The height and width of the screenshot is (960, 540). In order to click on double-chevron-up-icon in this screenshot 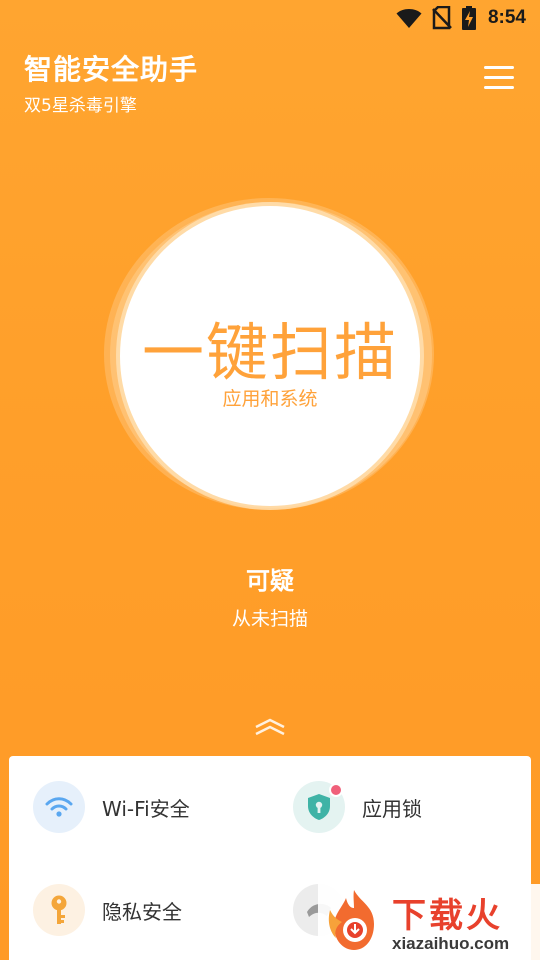, I will do `click(270, 727)`.